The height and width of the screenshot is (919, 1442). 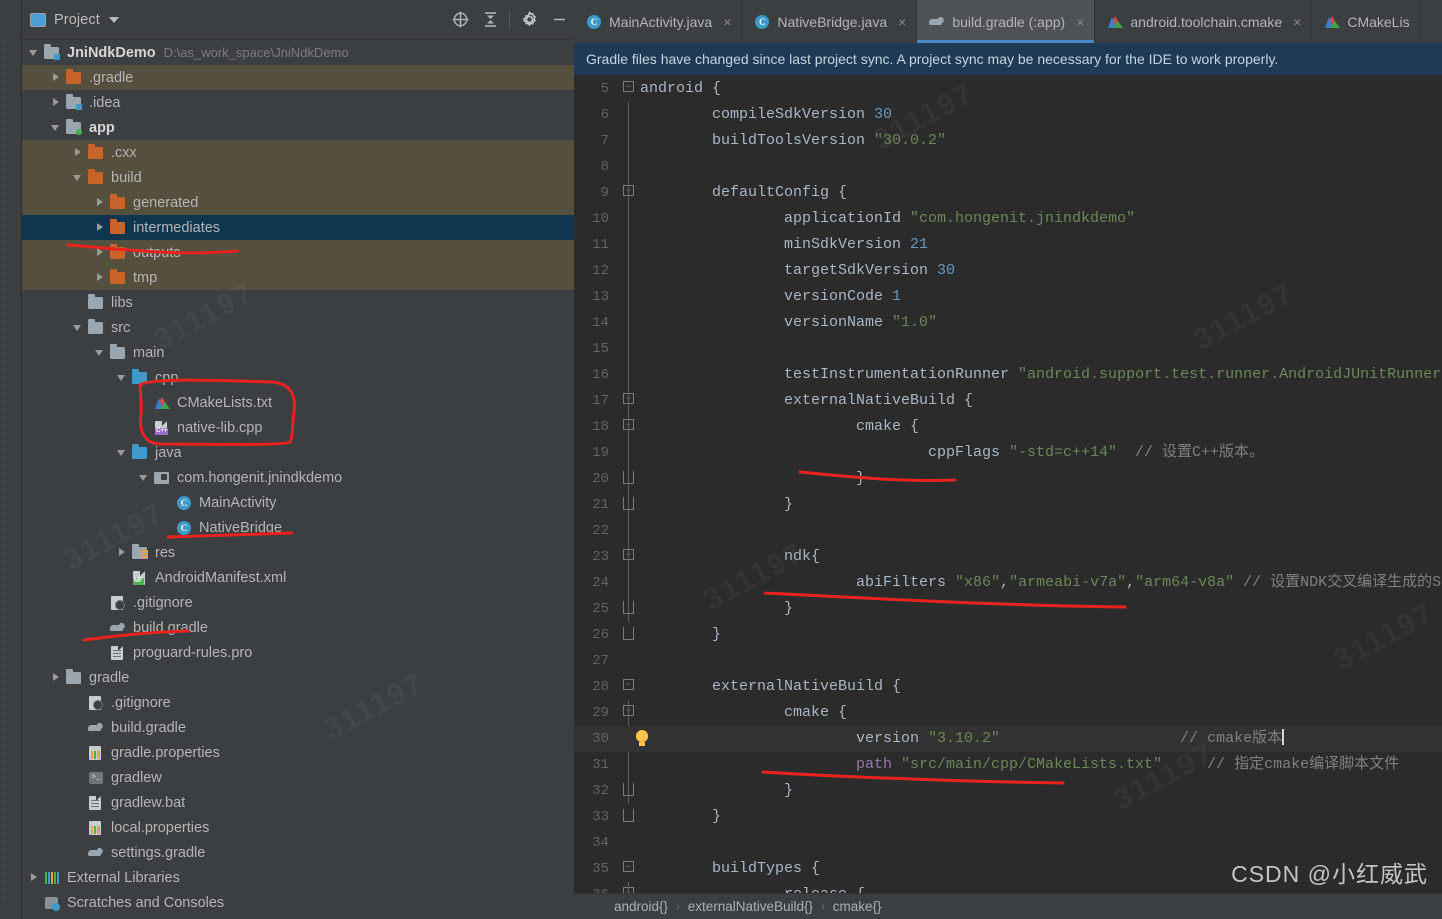 What do you see at coordinates (11, 459) in the screenshot?
I see `left-tool-strip` at bounding box center [11, 459].